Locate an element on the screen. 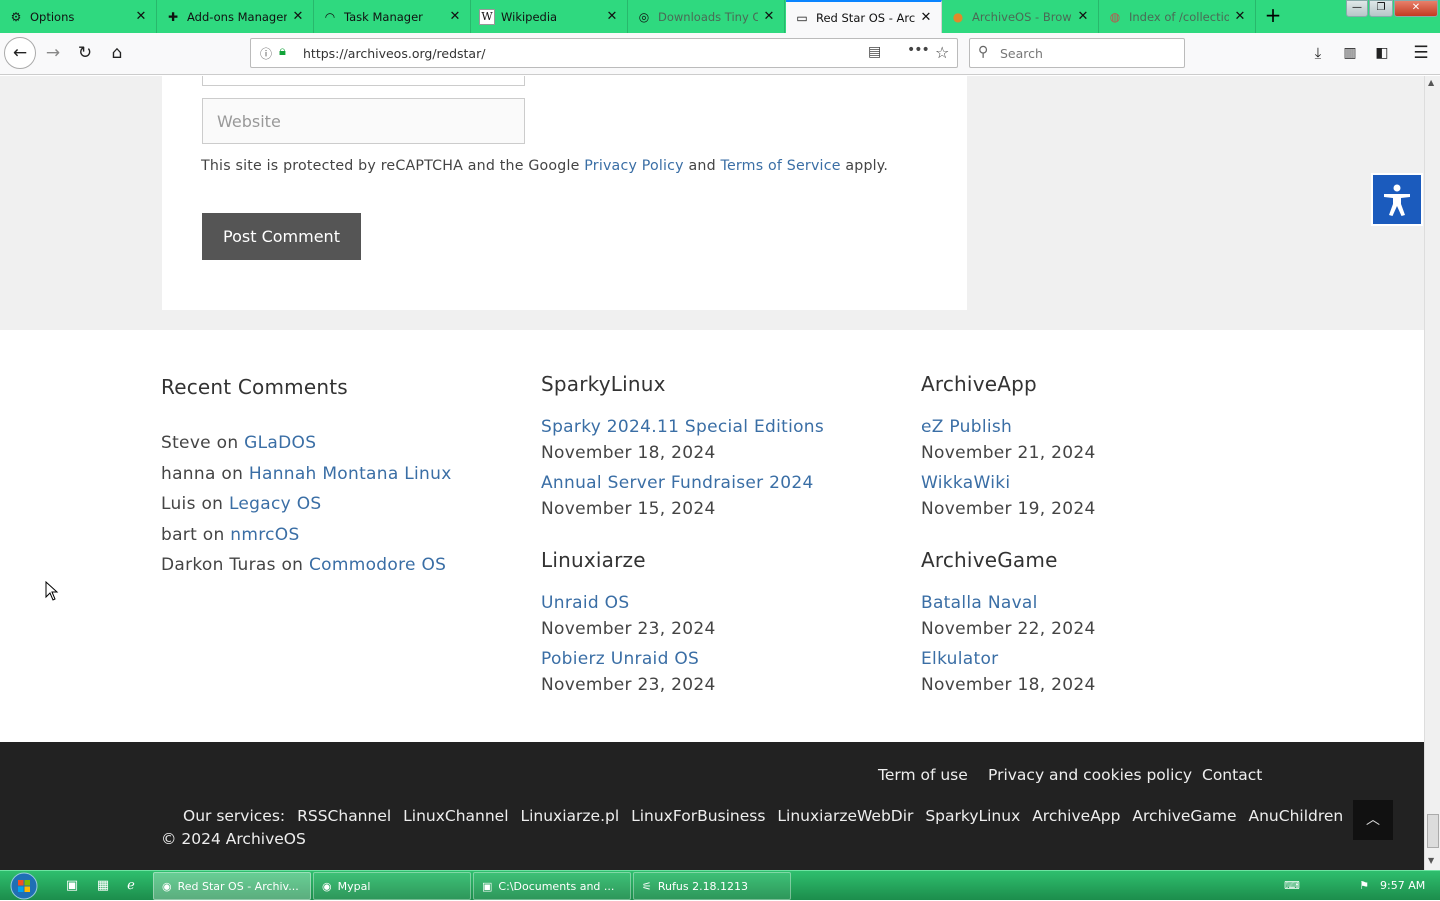 Image resolution: width=1440 pixels, height=901 pixels. service-link: Linuxiarze.pl is located at coordinates (569, 816).